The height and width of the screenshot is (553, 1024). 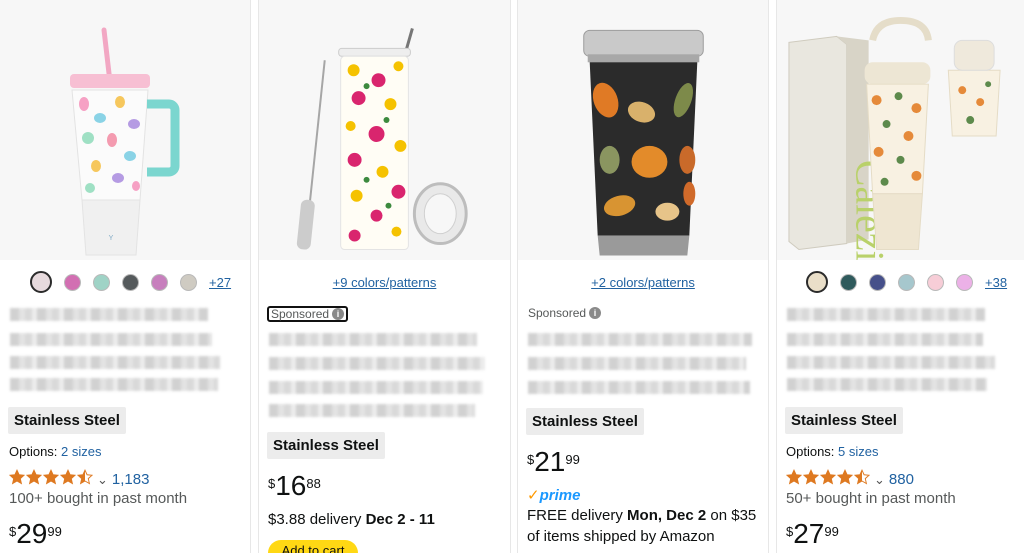 I want to click on rating-count: 880, so click(x=901, y=479).